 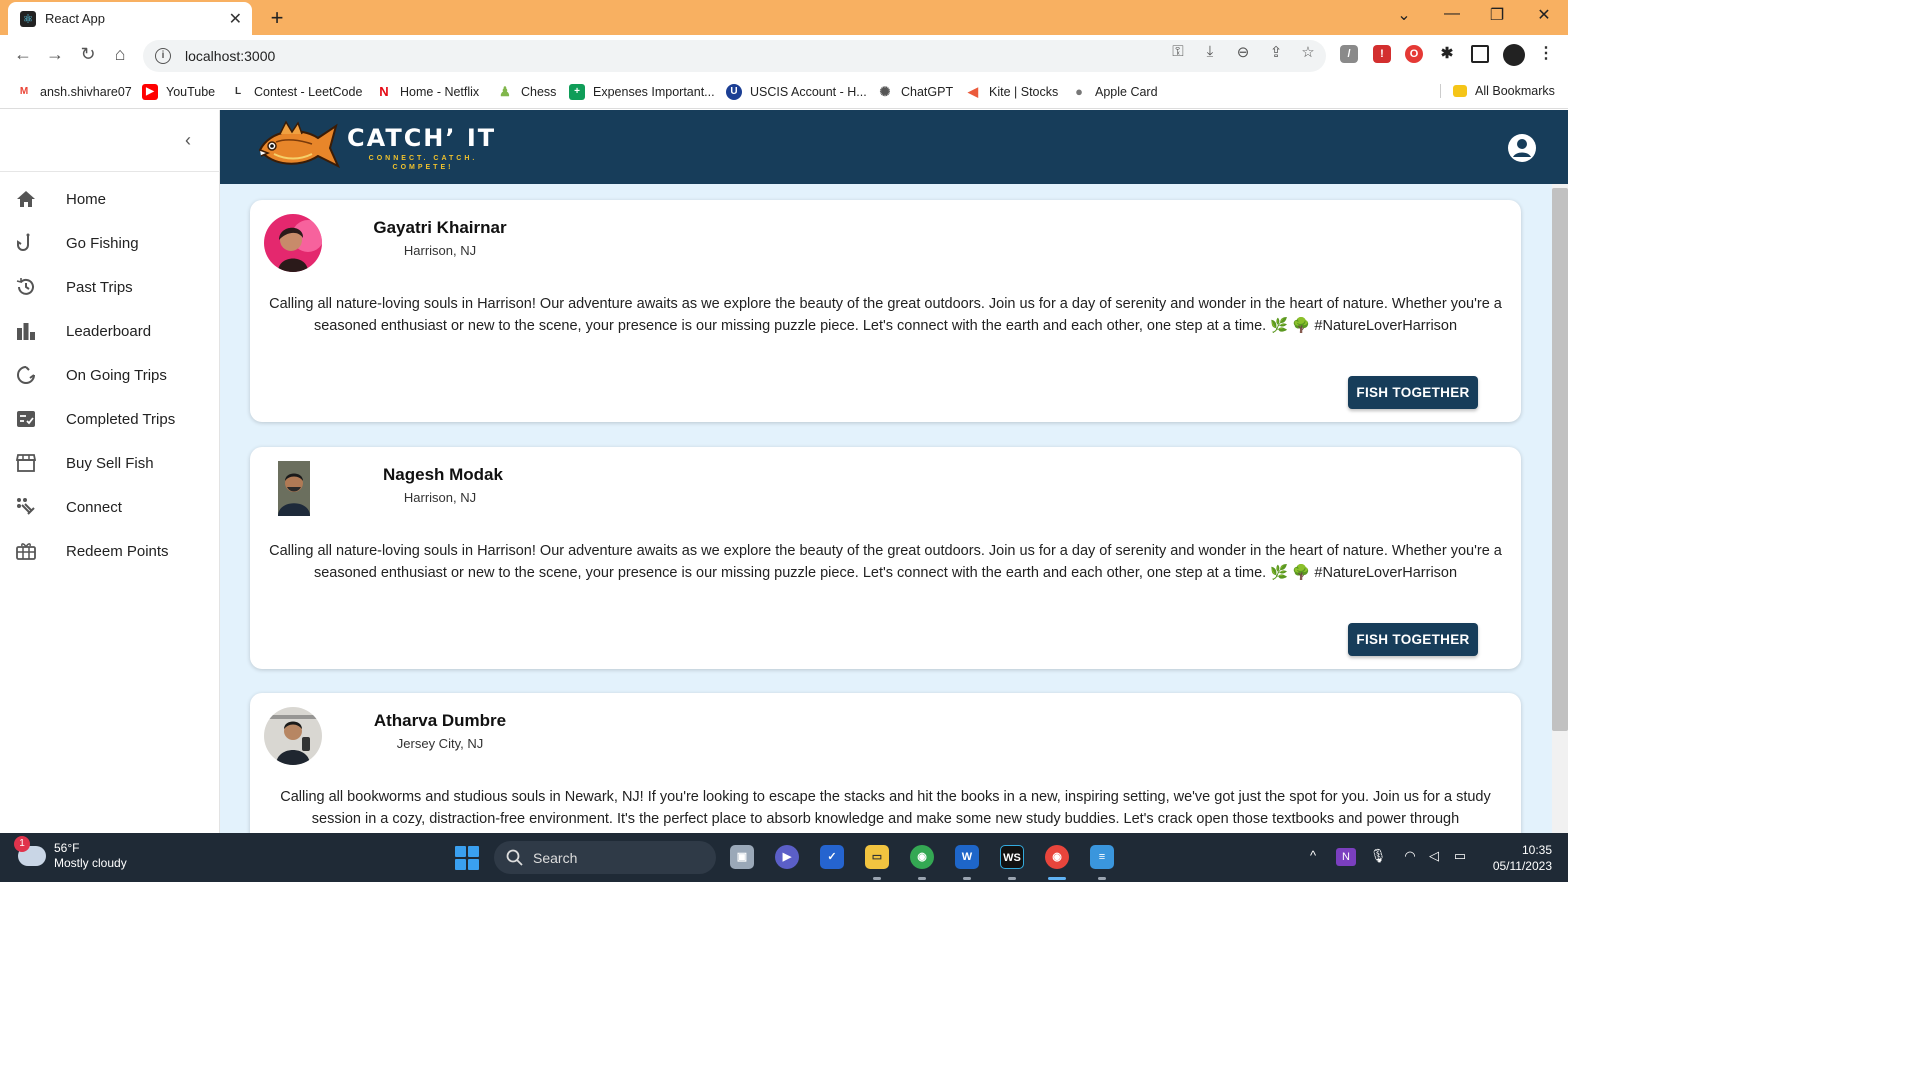 What do you see at coordinates (163, 56) in the screenshot?
I see `site-info-icon: i` at bounding box center [163, 56].